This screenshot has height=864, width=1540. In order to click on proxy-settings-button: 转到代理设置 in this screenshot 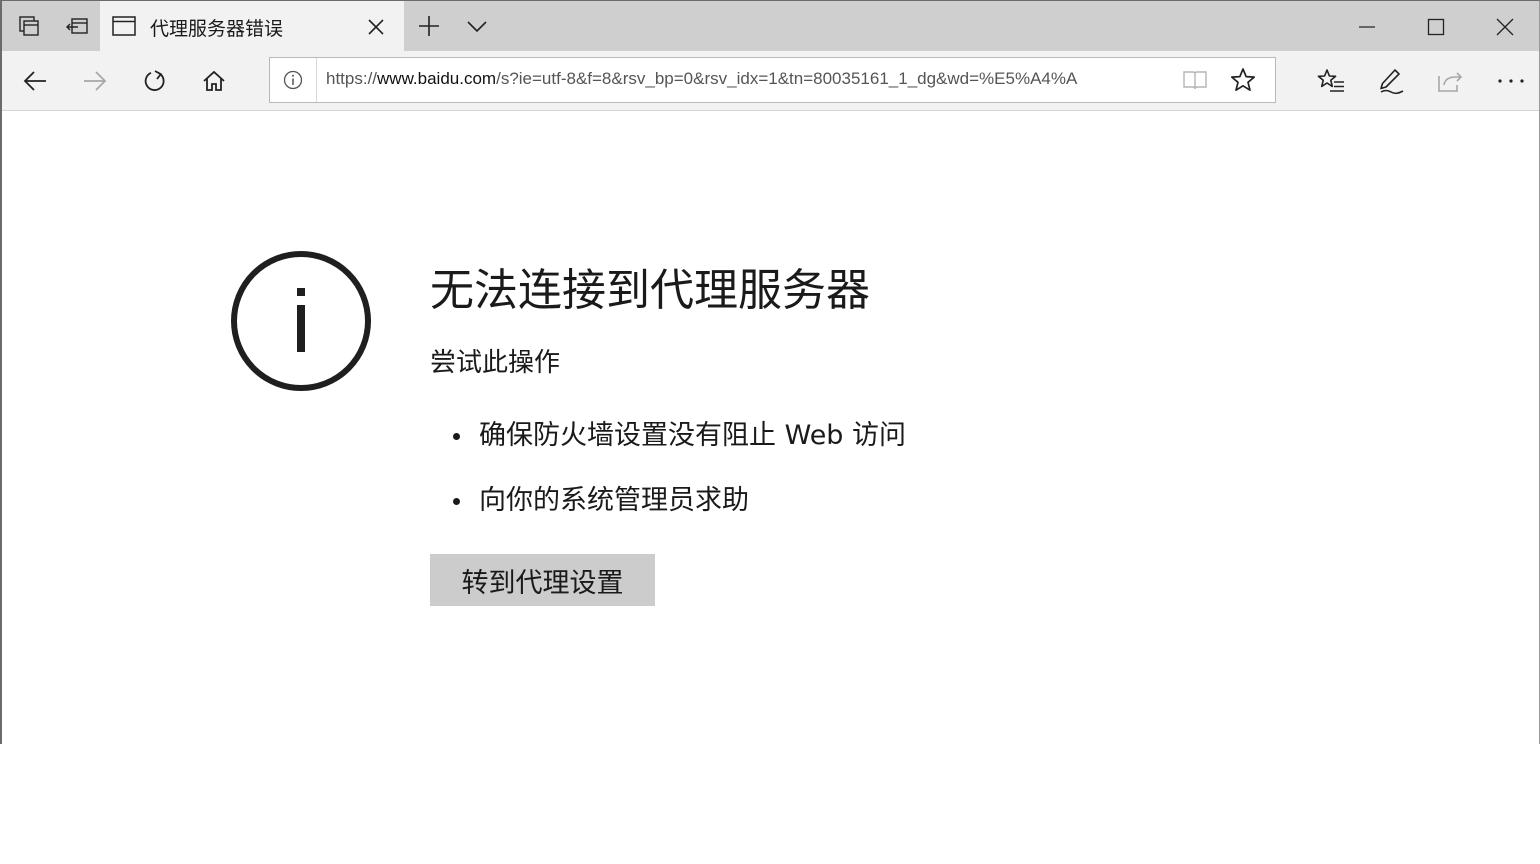, I will do `click(542, 580)`.